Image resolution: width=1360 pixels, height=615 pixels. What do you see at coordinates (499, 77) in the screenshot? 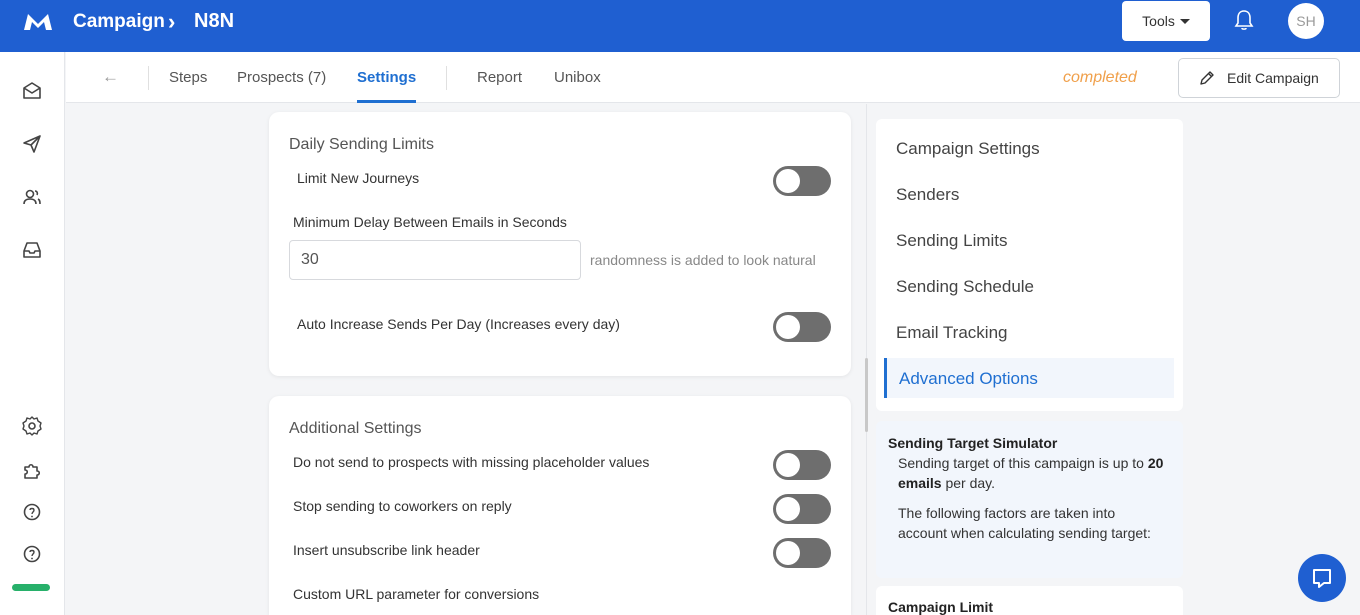
I see `tab-report: Report` at bounding box center [499, 77].